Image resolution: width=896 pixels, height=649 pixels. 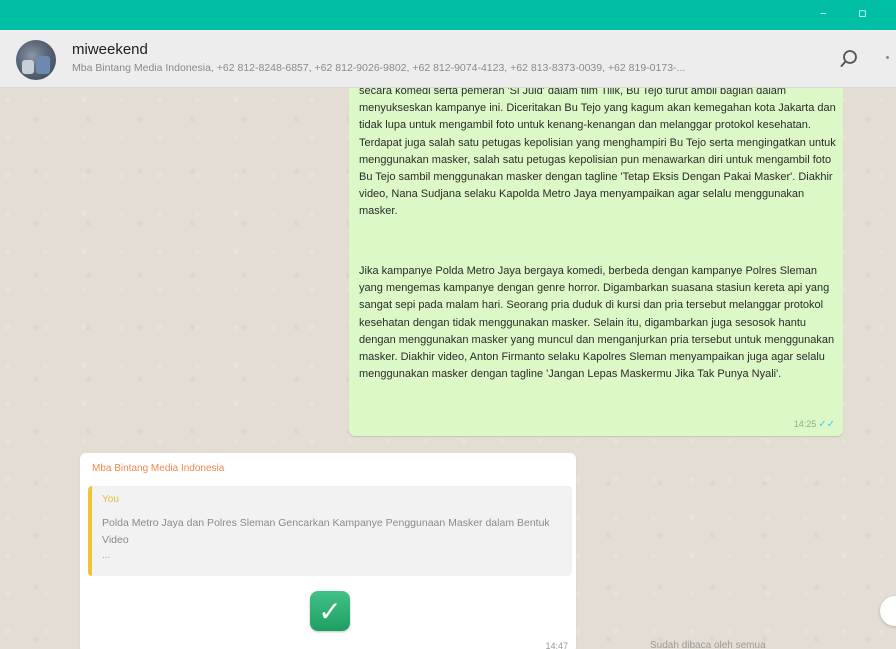 What do you see at coordinates (110, 49) in the screenshot?
I see `chat-title: miweekend` at bounding box center [110, 49].